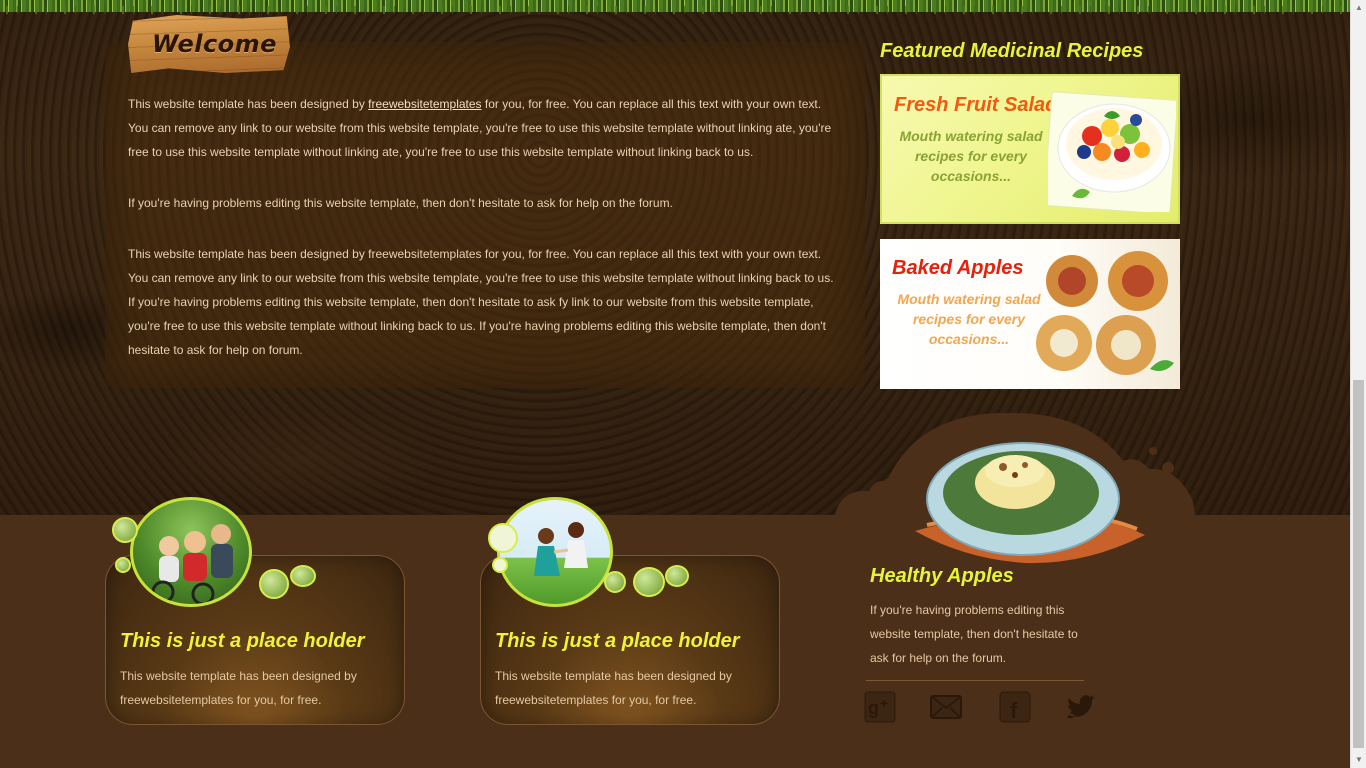  What do you see at coordinates (424, 104) in the screenshot?
I see `freewebsitetemplates-link: freewebsitetemplates` at bounding box center [424, 104].